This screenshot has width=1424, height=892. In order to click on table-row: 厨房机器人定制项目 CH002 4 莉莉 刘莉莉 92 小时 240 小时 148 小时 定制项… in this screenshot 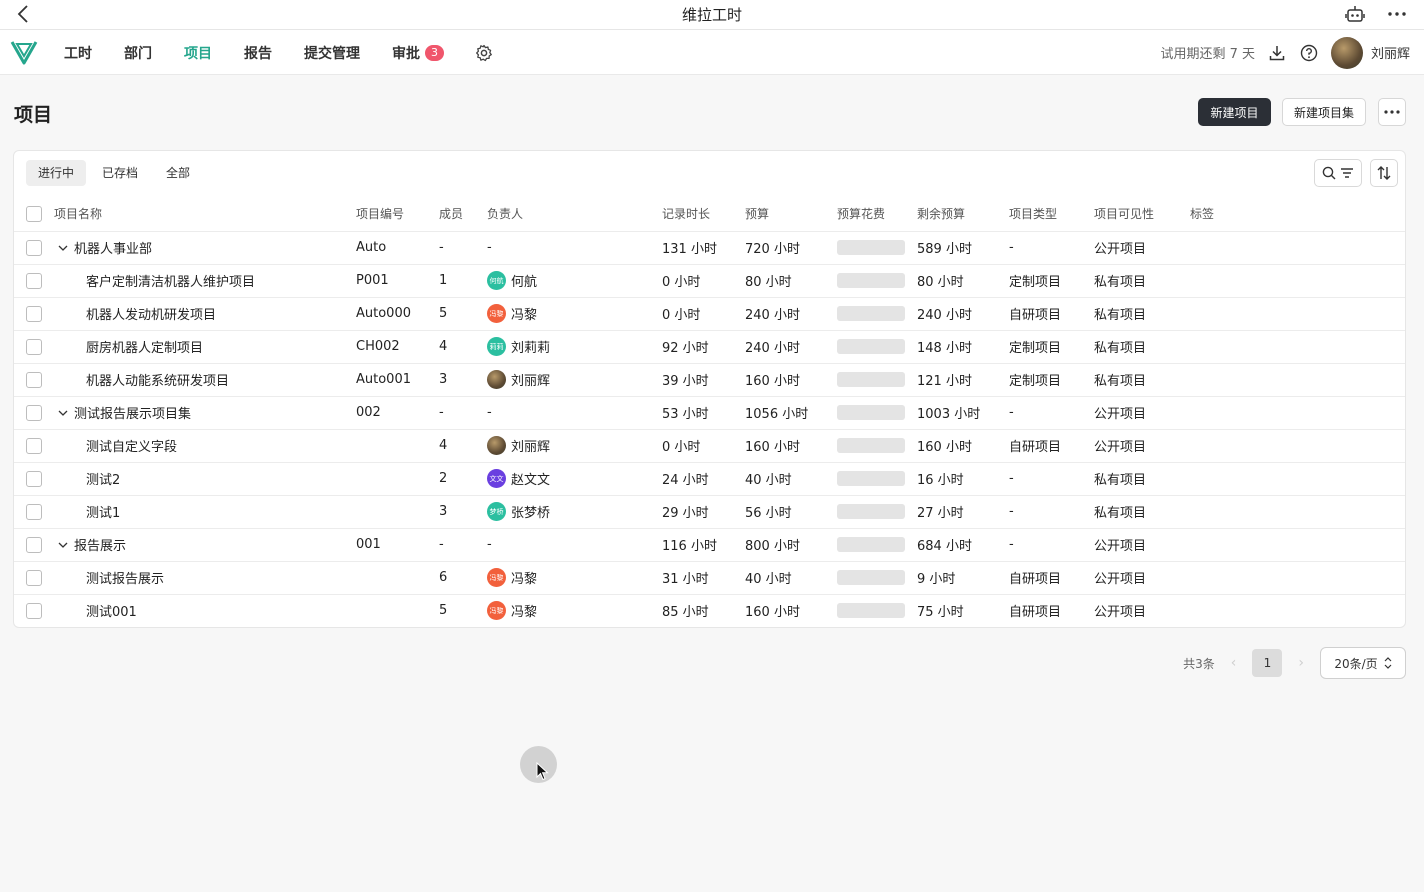, I will do `click(709, 346)`.